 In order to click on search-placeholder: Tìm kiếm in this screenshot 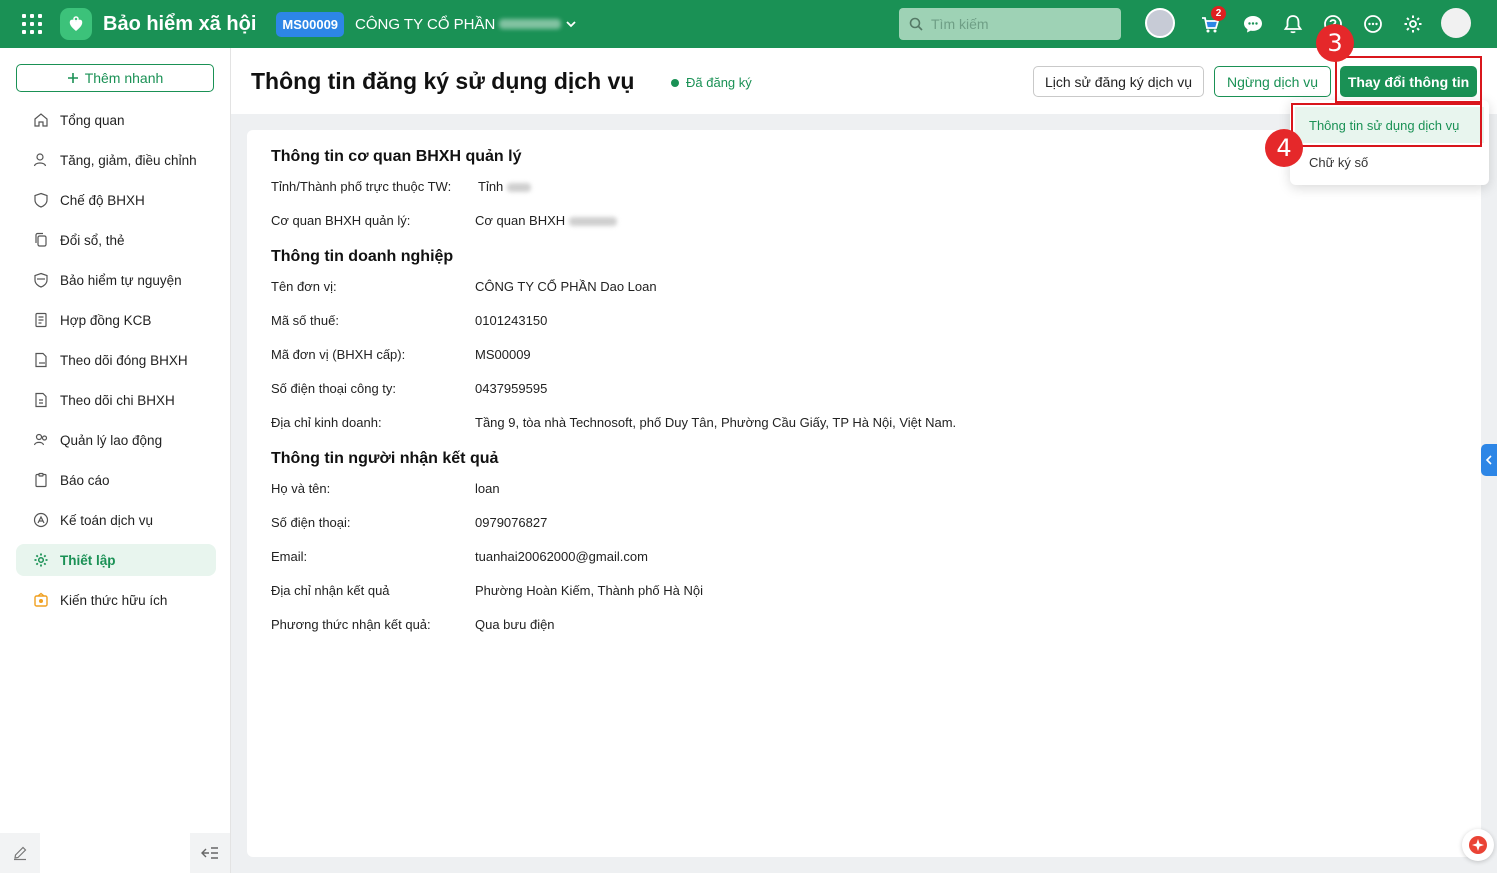, I will do `click(960, 24)`.